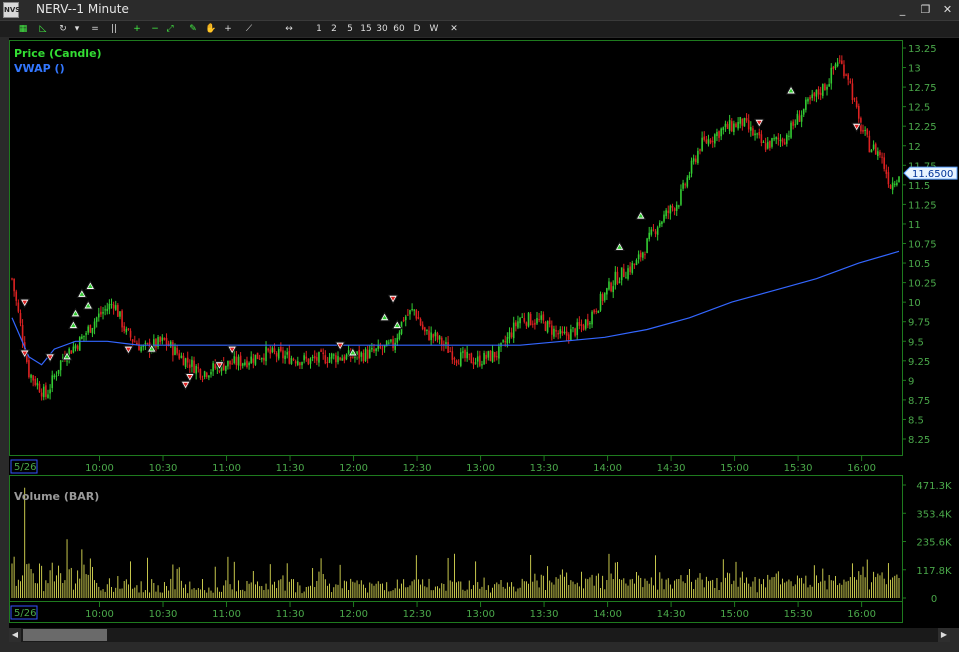  What do you see at coordinates (228, 29) in the screenshot?
I see `crosshair-button: +` at bounding box center [228, 29].